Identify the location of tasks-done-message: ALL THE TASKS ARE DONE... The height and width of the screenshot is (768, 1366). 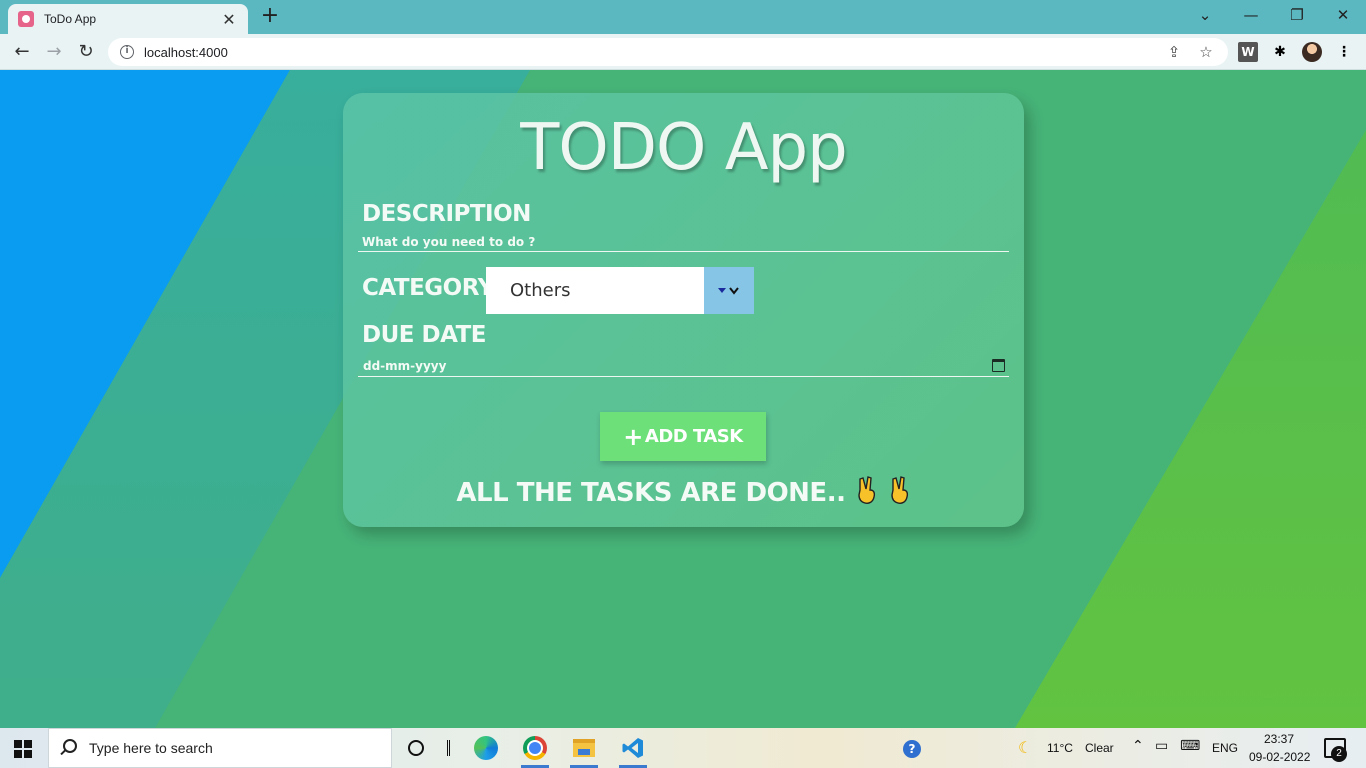
(683, 491).